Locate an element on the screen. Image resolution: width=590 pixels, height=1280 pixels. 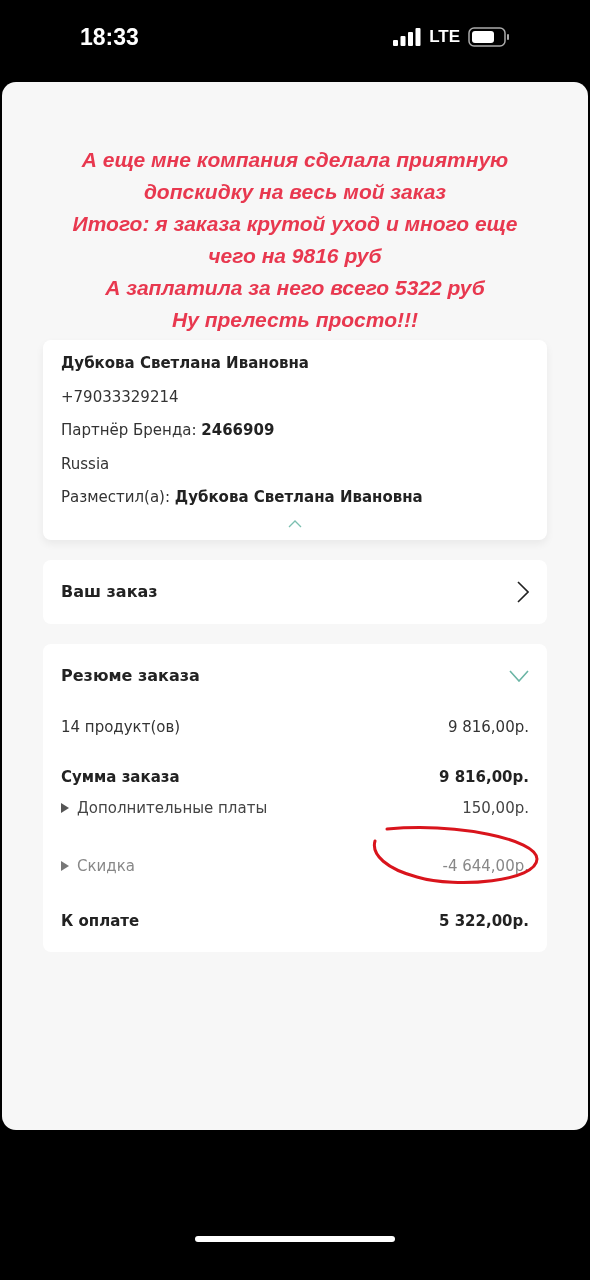
partner-line: Партнёр Бренда: 2466909 is located at coordinates (168, 430).